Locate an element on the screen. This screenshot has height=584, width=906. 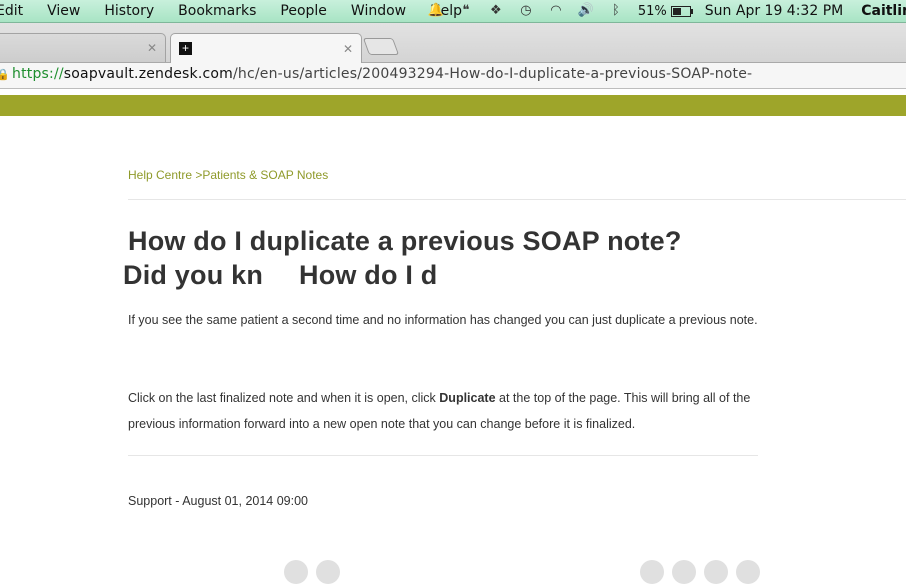
clock: Sun Apr 19 4:32 PM is located at coordinates (774, 11).